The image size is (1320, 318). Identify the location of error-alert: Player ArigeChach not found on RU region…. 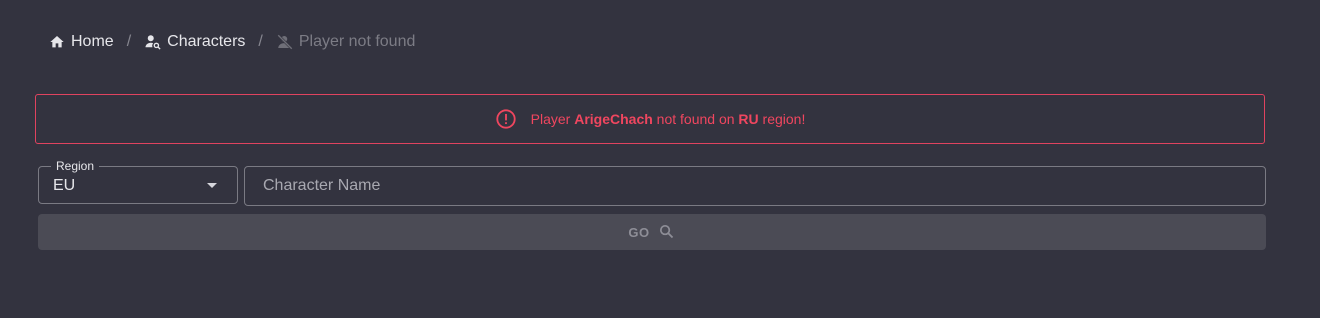
(650, 119).